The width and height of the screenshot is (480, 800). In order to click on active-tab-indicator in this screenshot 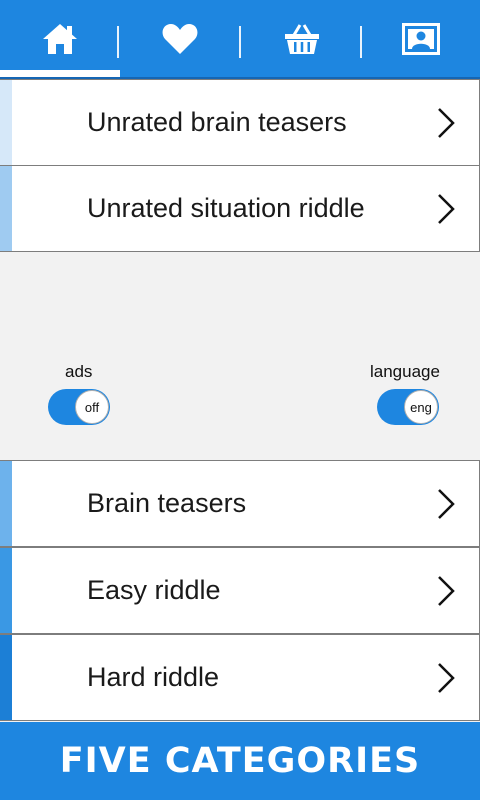, I will do `click(60, 73)`.